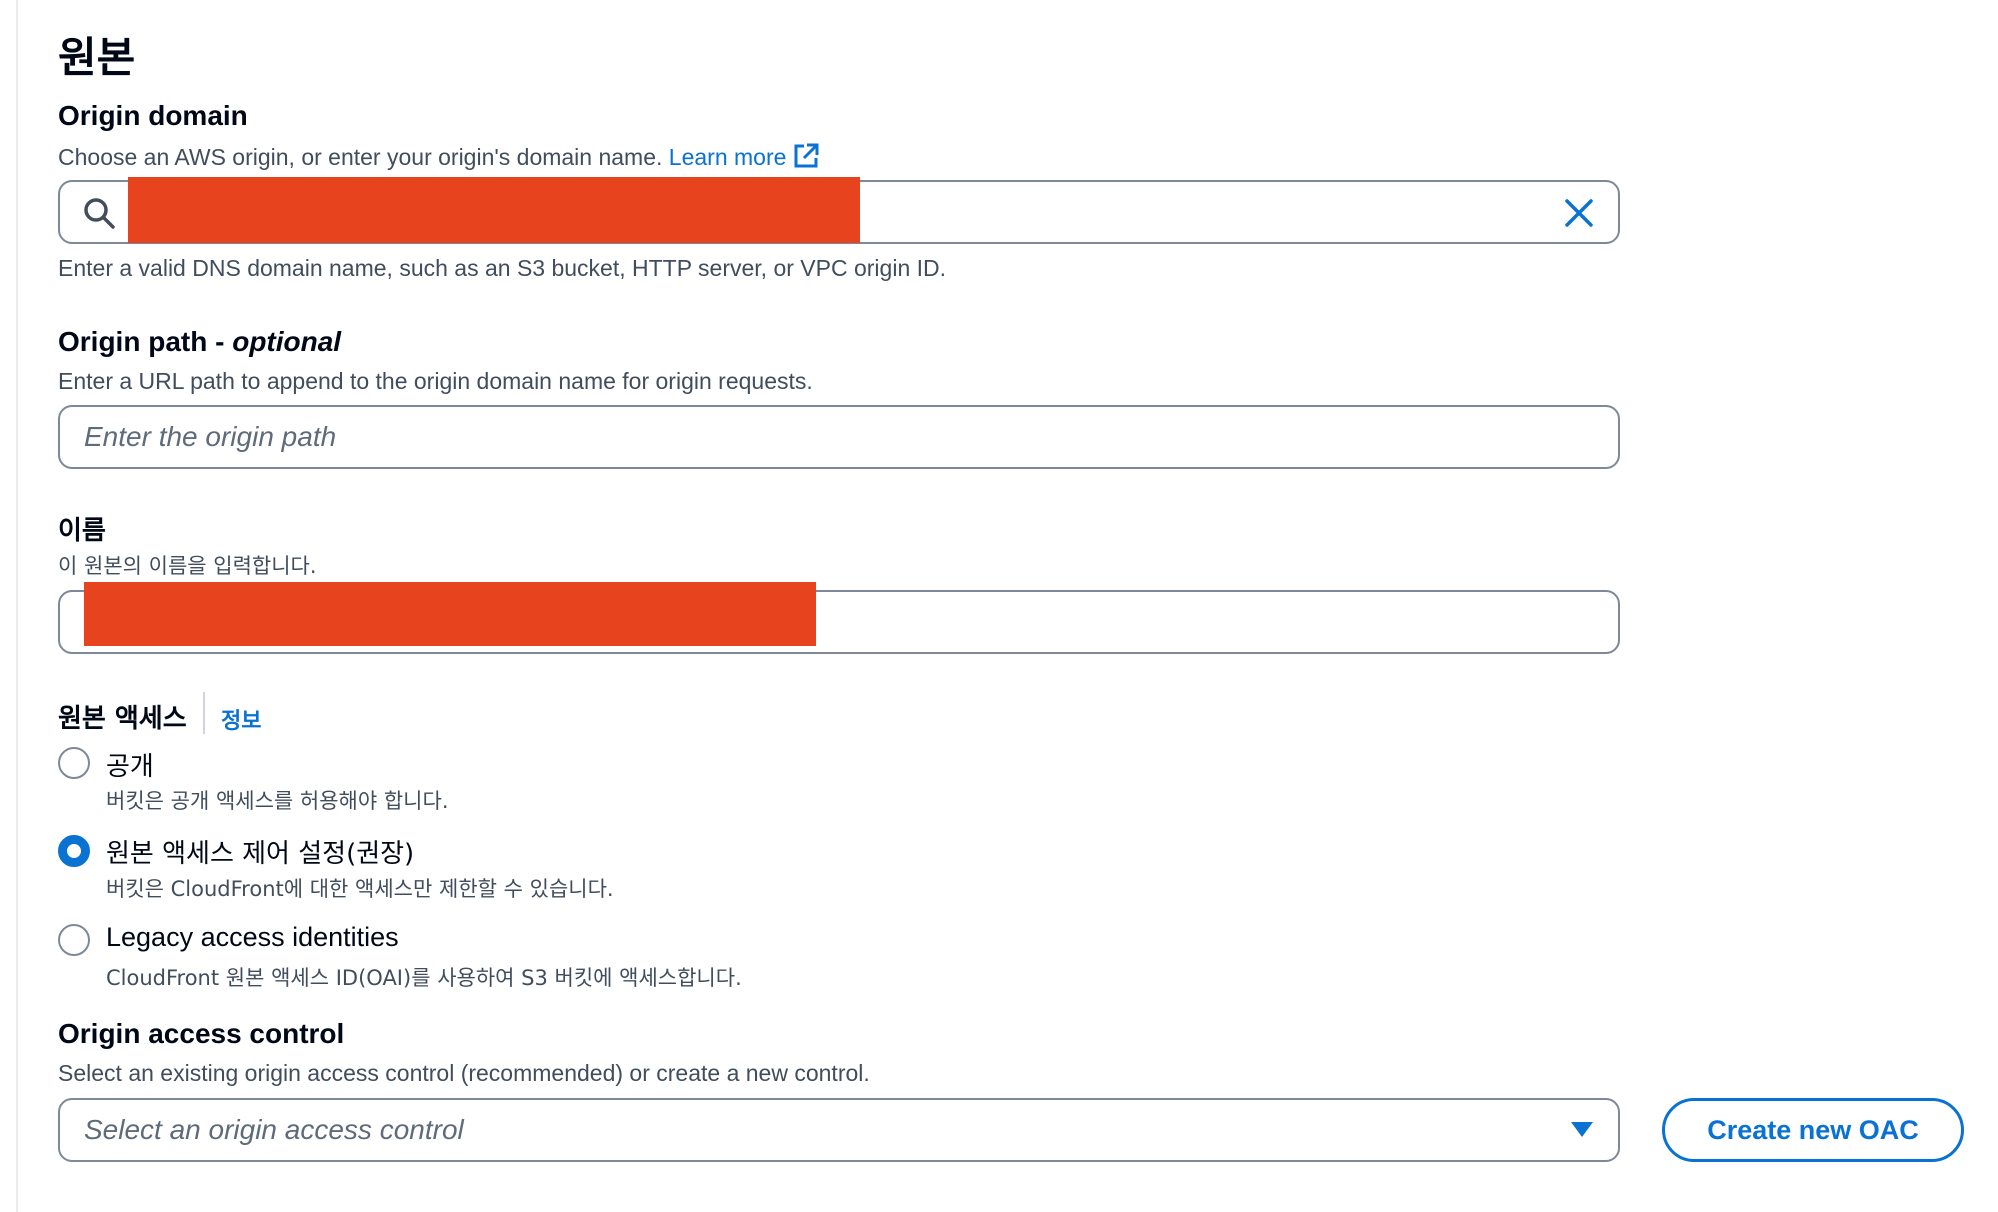 The height and width of the screenshot is (1212, 1998). Describe the element at coordinates (450, 614) in the screenshot. I see `redacted-name-value` at that location.